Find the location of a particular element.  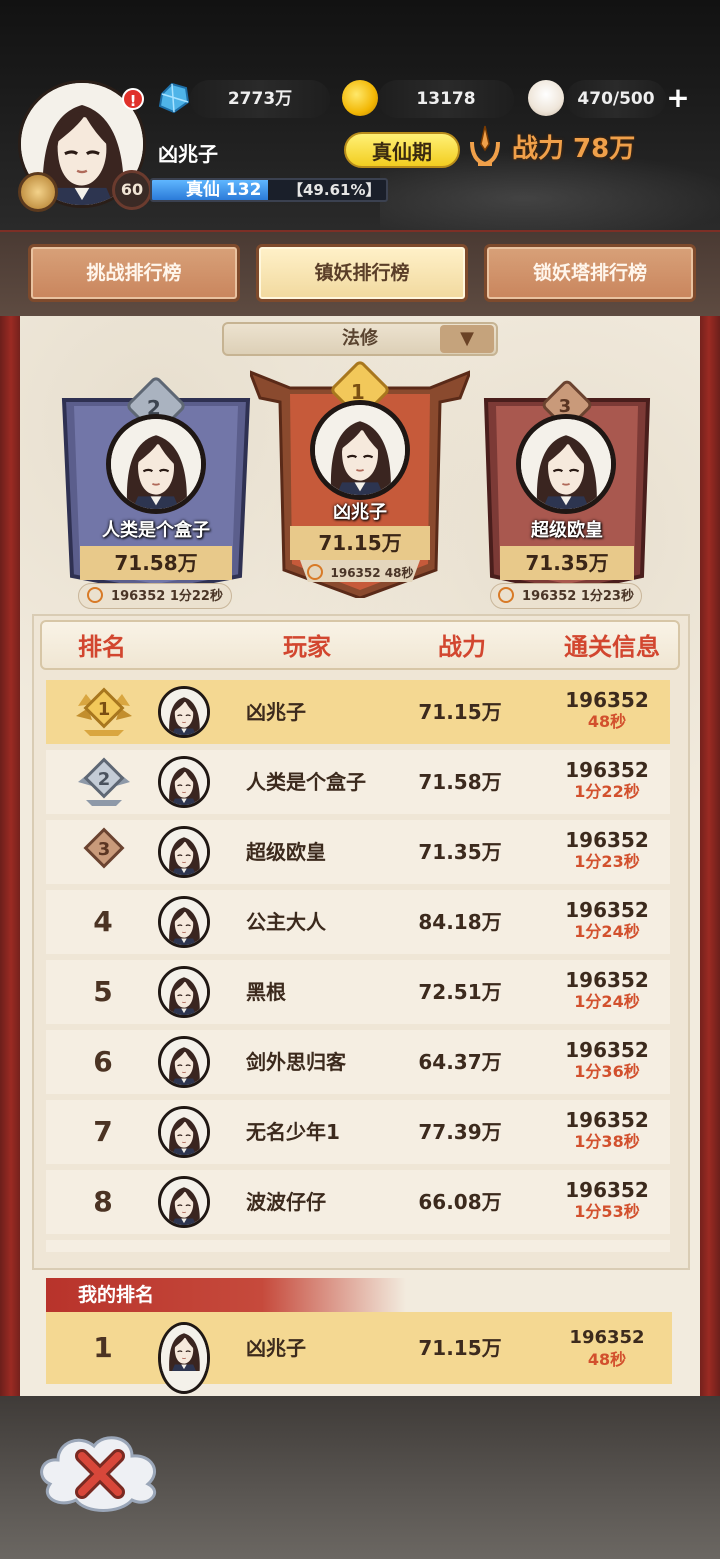

table-row: 人类是个盒子 71.58万 196352 1分22秒 is located at coordinates (358, 782).